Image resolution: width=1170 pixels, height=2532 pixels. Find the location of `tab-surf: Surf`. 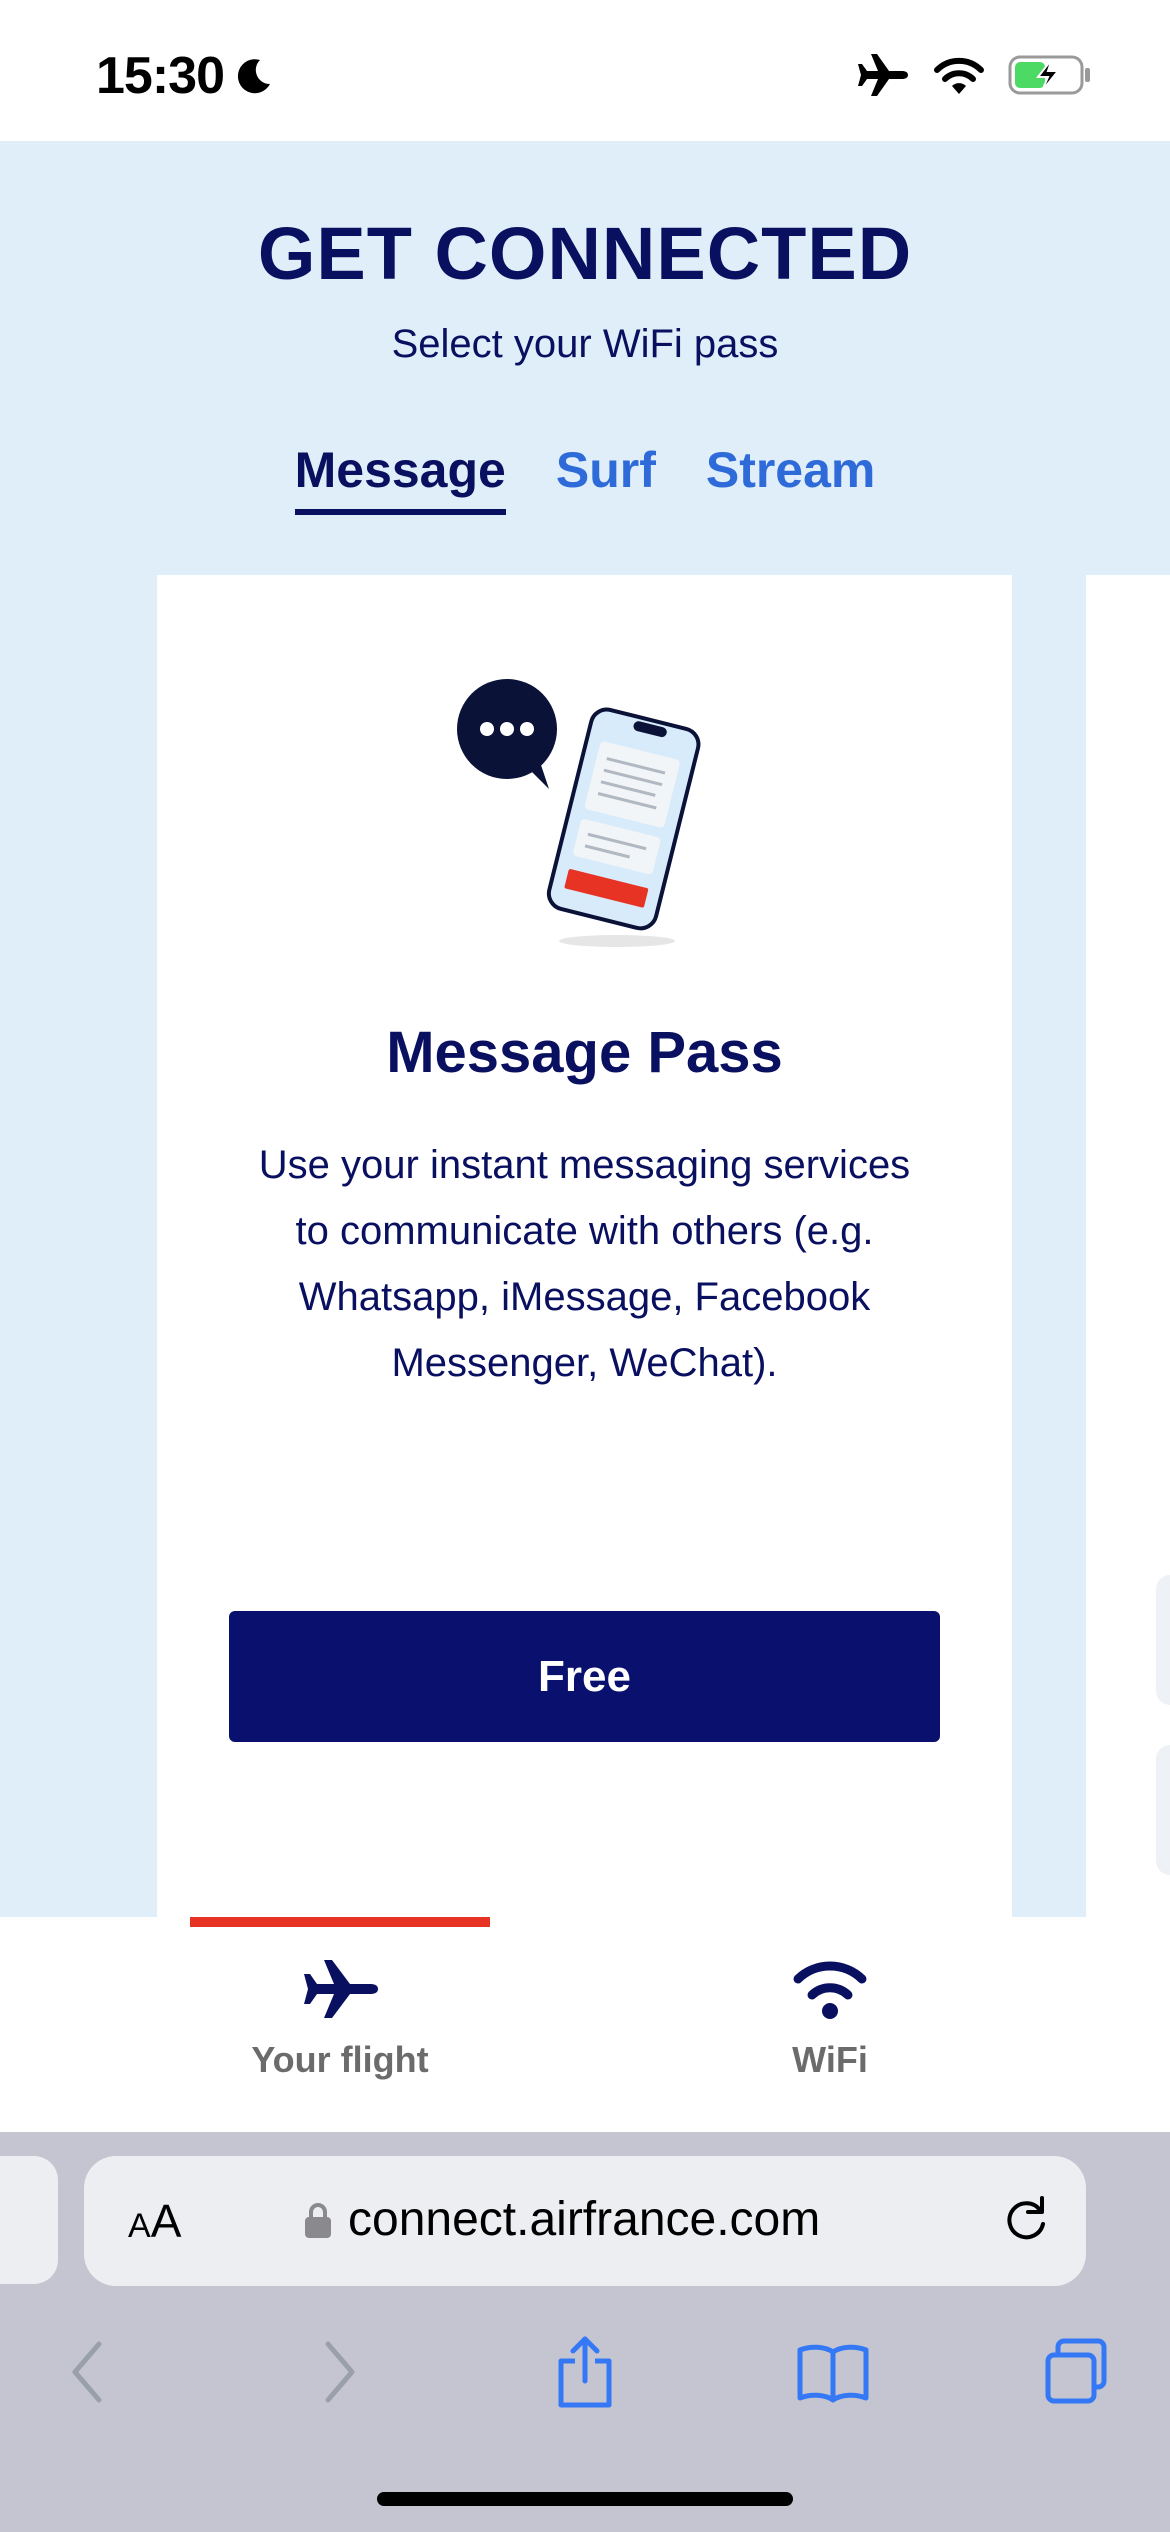

tab-surf: Surf is located at coordinates (606, 478).